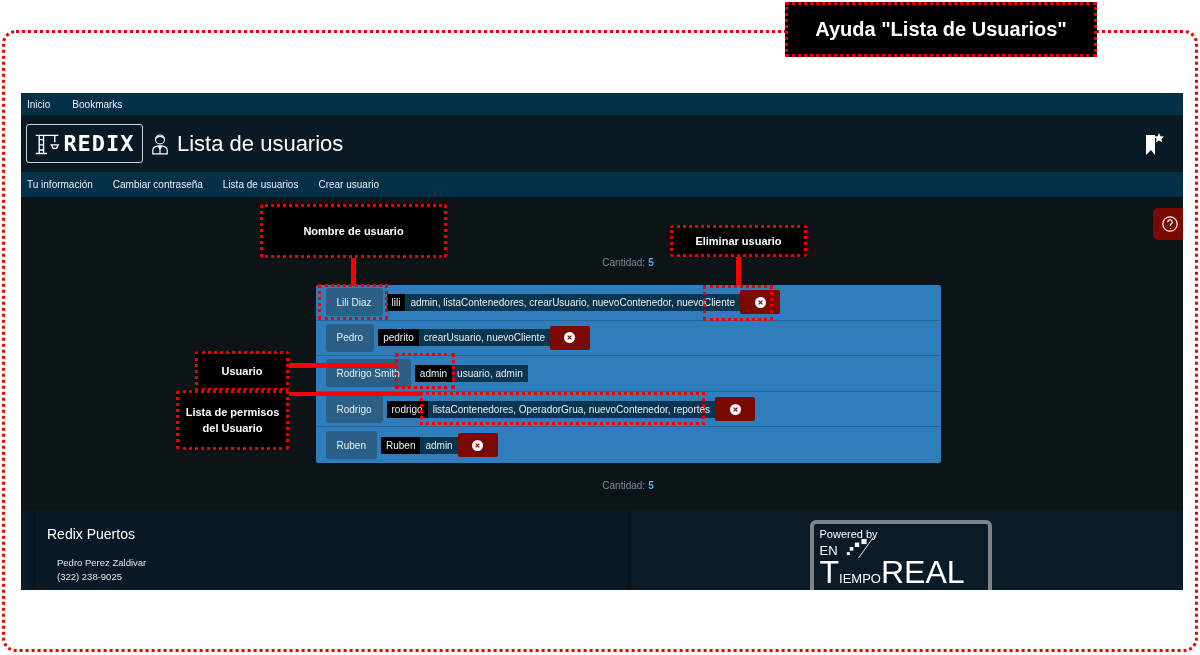 The height and width of the screenshot is (655, 1200). What do you see at coordinates (829, 572) in the screenshot?
I see `logo-word: T` at bounding box center [829, 572].